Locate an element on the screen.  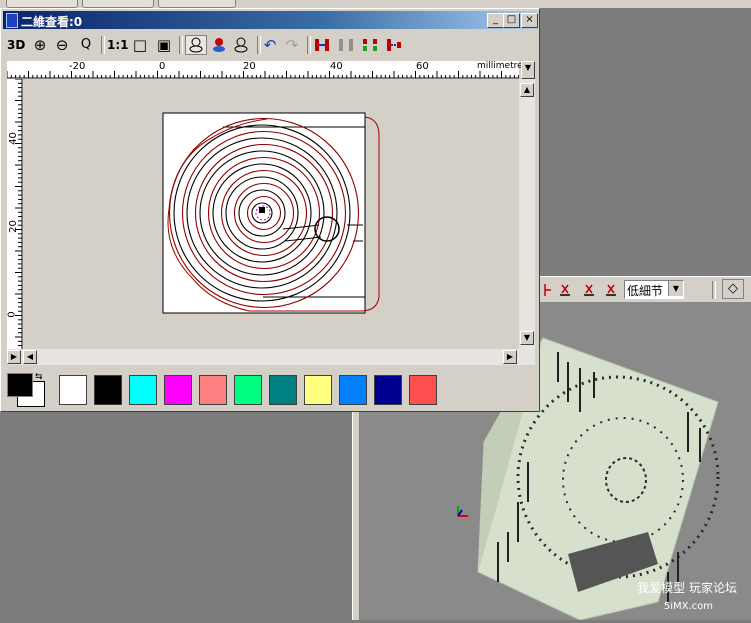
horizontal-splitter is located at coordinates (645, 262).